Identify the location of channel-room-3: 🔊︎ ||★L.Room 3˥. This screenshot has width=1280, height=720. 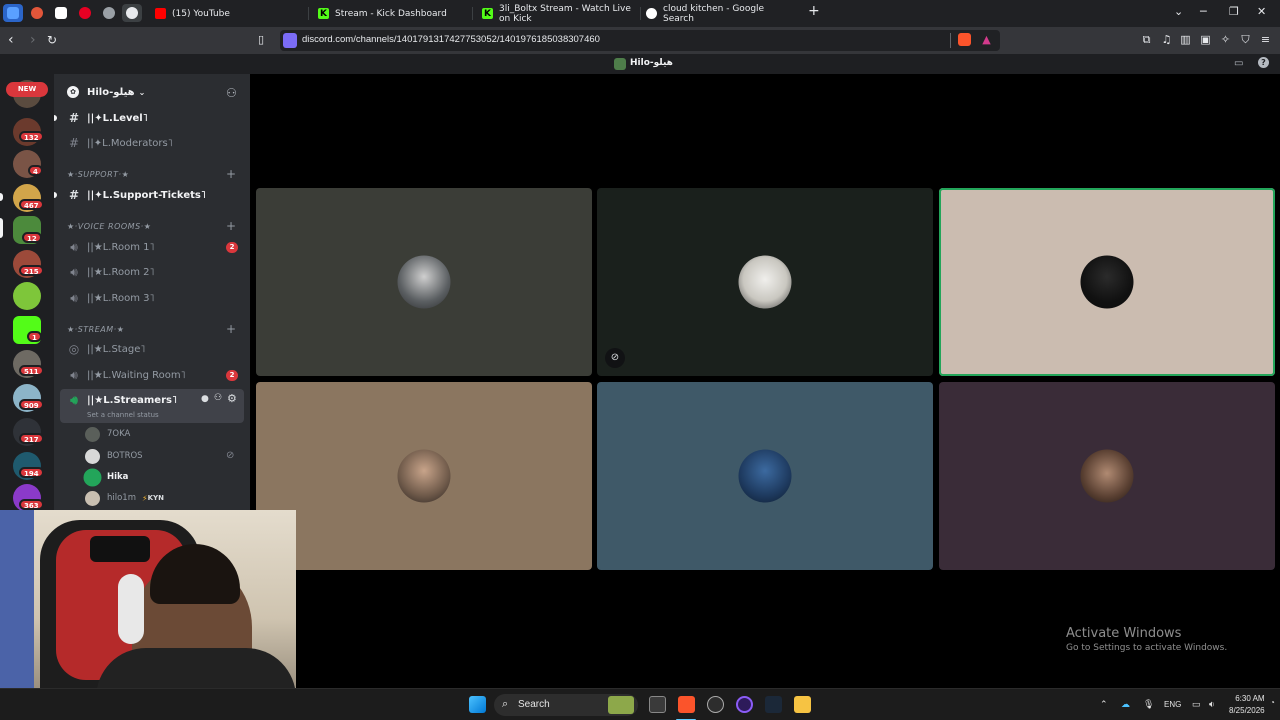
(155, 298).